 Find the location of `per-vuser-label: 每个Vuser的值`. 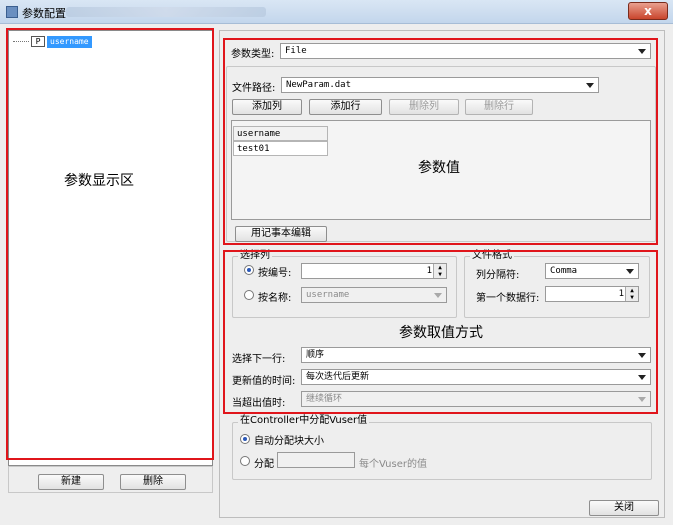

per-vuser-label: 每个Vuser的值 is located at coordinates (393, 464).